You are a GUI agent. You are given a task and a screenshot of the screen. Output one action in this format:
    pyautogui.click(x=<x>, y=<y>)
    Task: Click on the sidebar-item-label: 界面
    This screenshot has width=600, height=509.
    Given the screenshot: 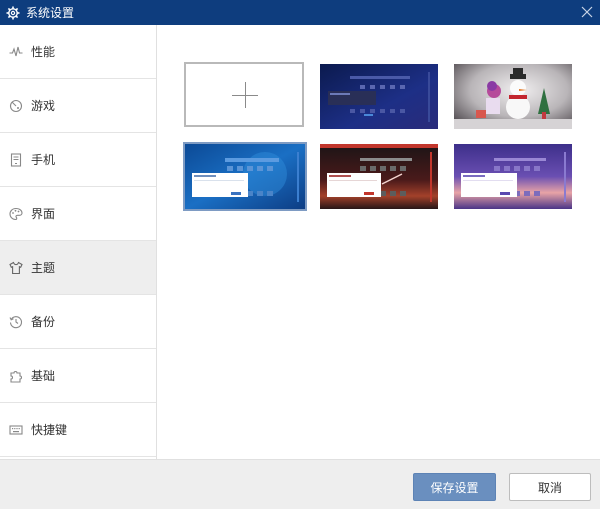 What is the action you would take?
    pyautogui.click(x=43, y=214)
    